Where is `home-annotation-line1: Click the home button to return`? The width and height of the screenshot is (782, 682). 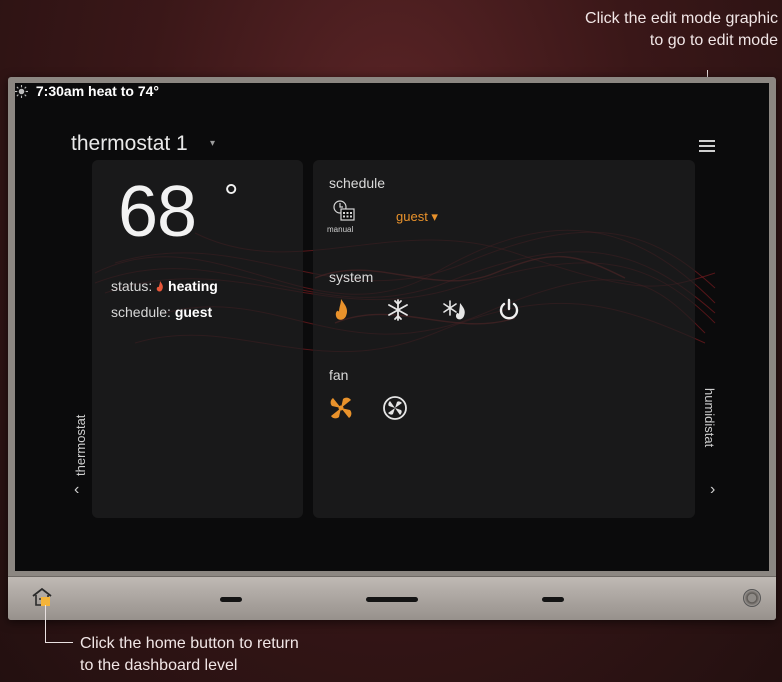
home-annotation-line1: Click the home button to return is located at coordinates (189, 643).